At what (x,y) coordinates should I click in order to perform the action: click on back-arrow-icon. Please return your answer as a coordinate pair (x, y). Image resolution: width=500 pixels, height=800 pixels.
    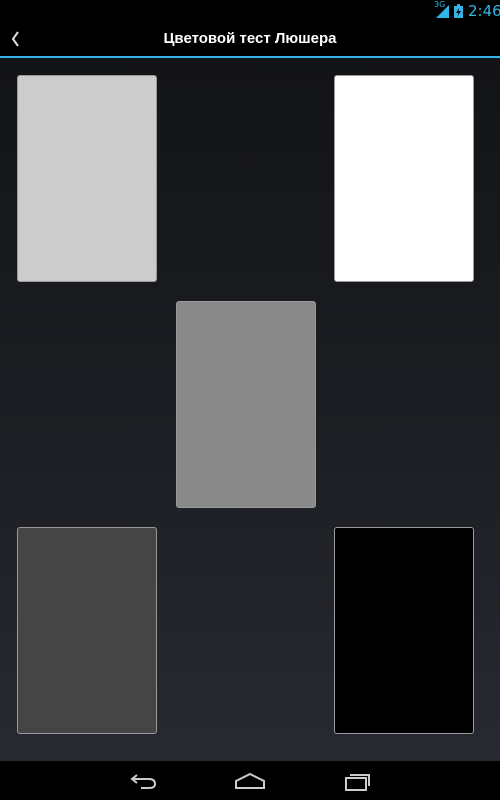
    Looking at the image, I should click on (143, 781).